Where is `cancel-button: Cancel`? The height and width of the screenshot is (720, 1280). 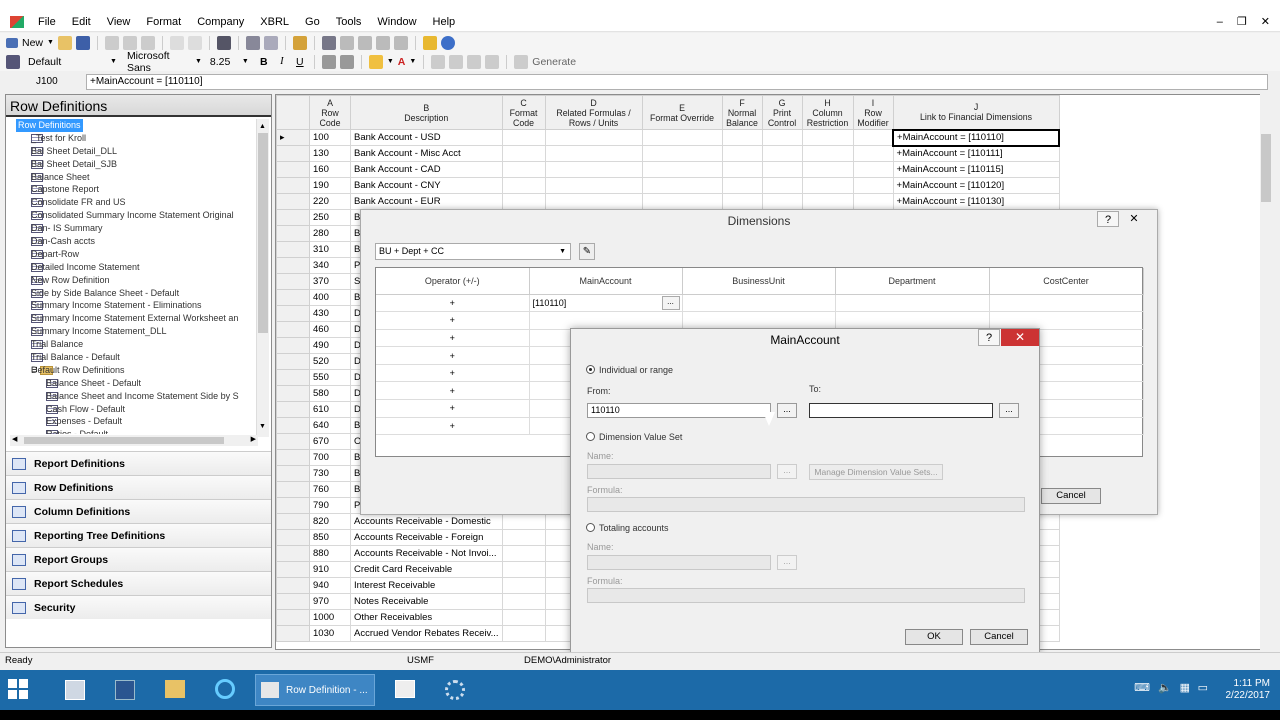 cancel-button: Cancel is located at coordinates (1071, 496).